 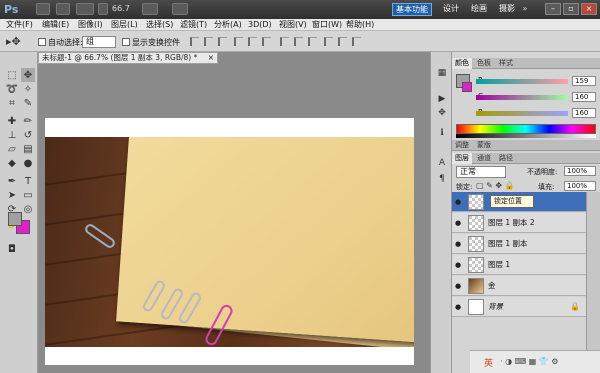 I want to click on fill-field: 100%, so click(x=580, y=186).